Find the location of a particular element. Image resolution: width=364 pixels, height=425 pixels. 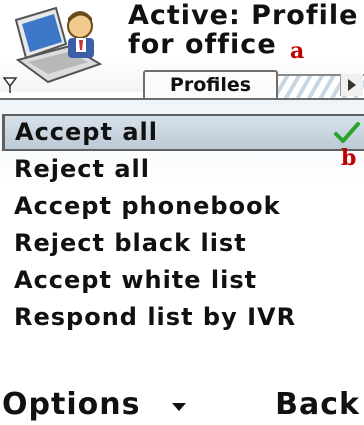

list-item-label: Respond list by IVR is located at coordinates (155, 317).